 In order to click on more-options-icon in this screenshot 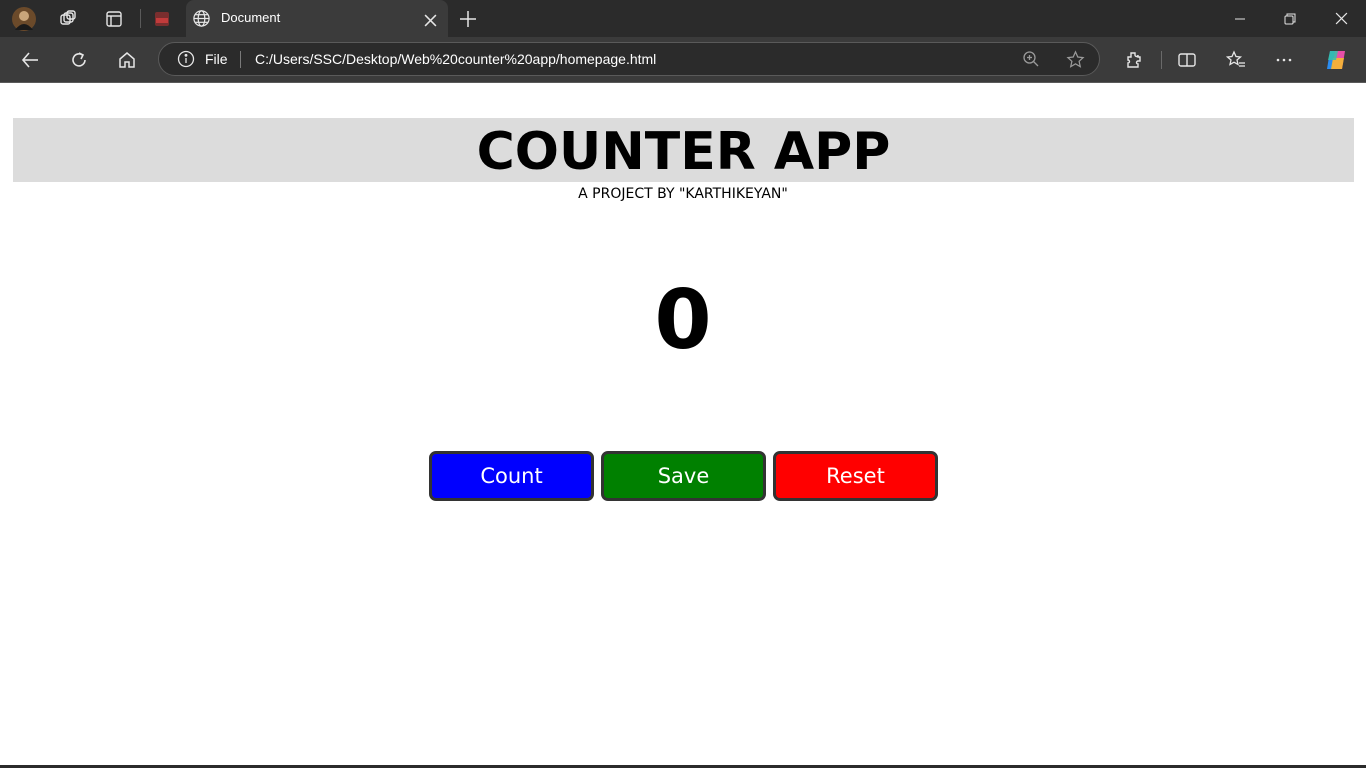, I will do `click(1284, 60)`.